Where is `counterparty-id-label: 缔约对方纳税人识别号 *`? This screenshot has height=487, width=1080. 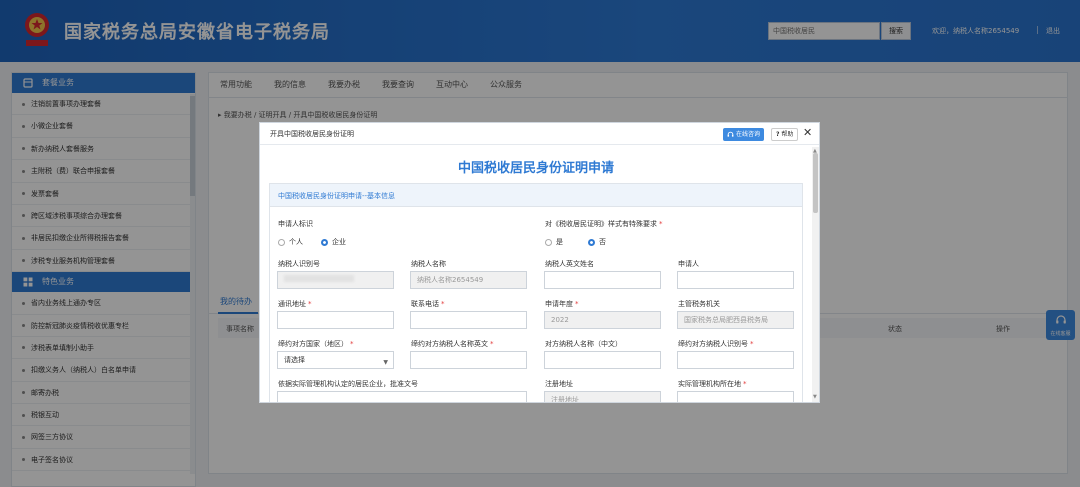
counterparty-id-label: 缔约对方纳税人识别号 * is located at coordinates (716, 344).